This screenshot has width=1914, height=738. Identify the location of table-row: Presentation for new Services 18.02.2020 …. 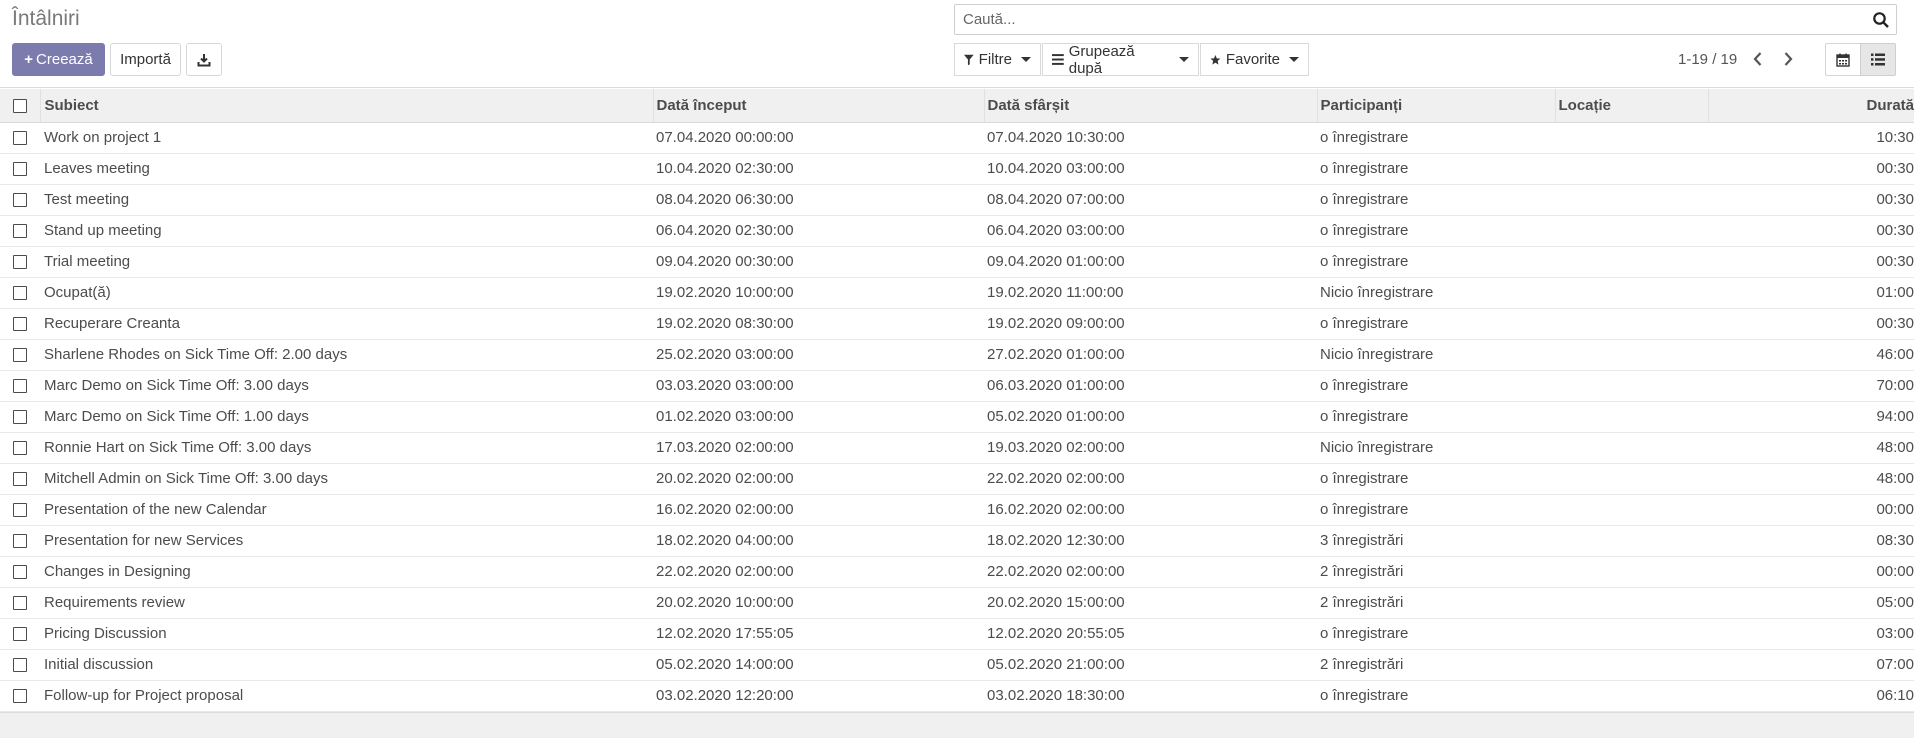
(957, 541).